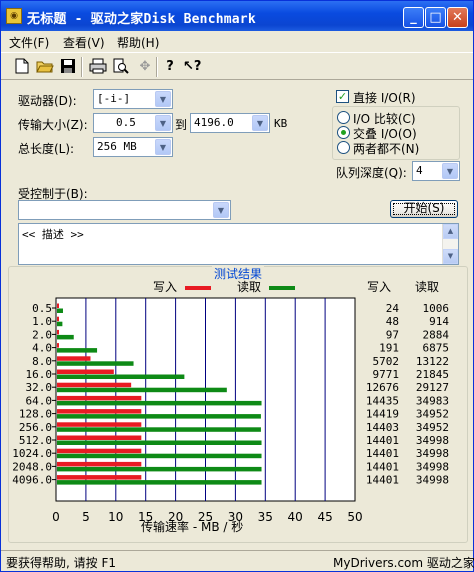  I want to click on transfer-from-select: 0.5 ▼, so click(133, 123).